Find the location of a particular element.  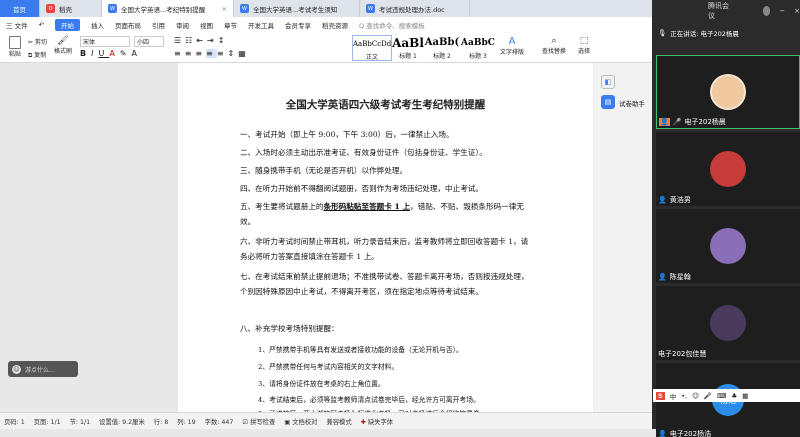

cut-button: ✂ 剪切 is located at coordinates (37, 41).